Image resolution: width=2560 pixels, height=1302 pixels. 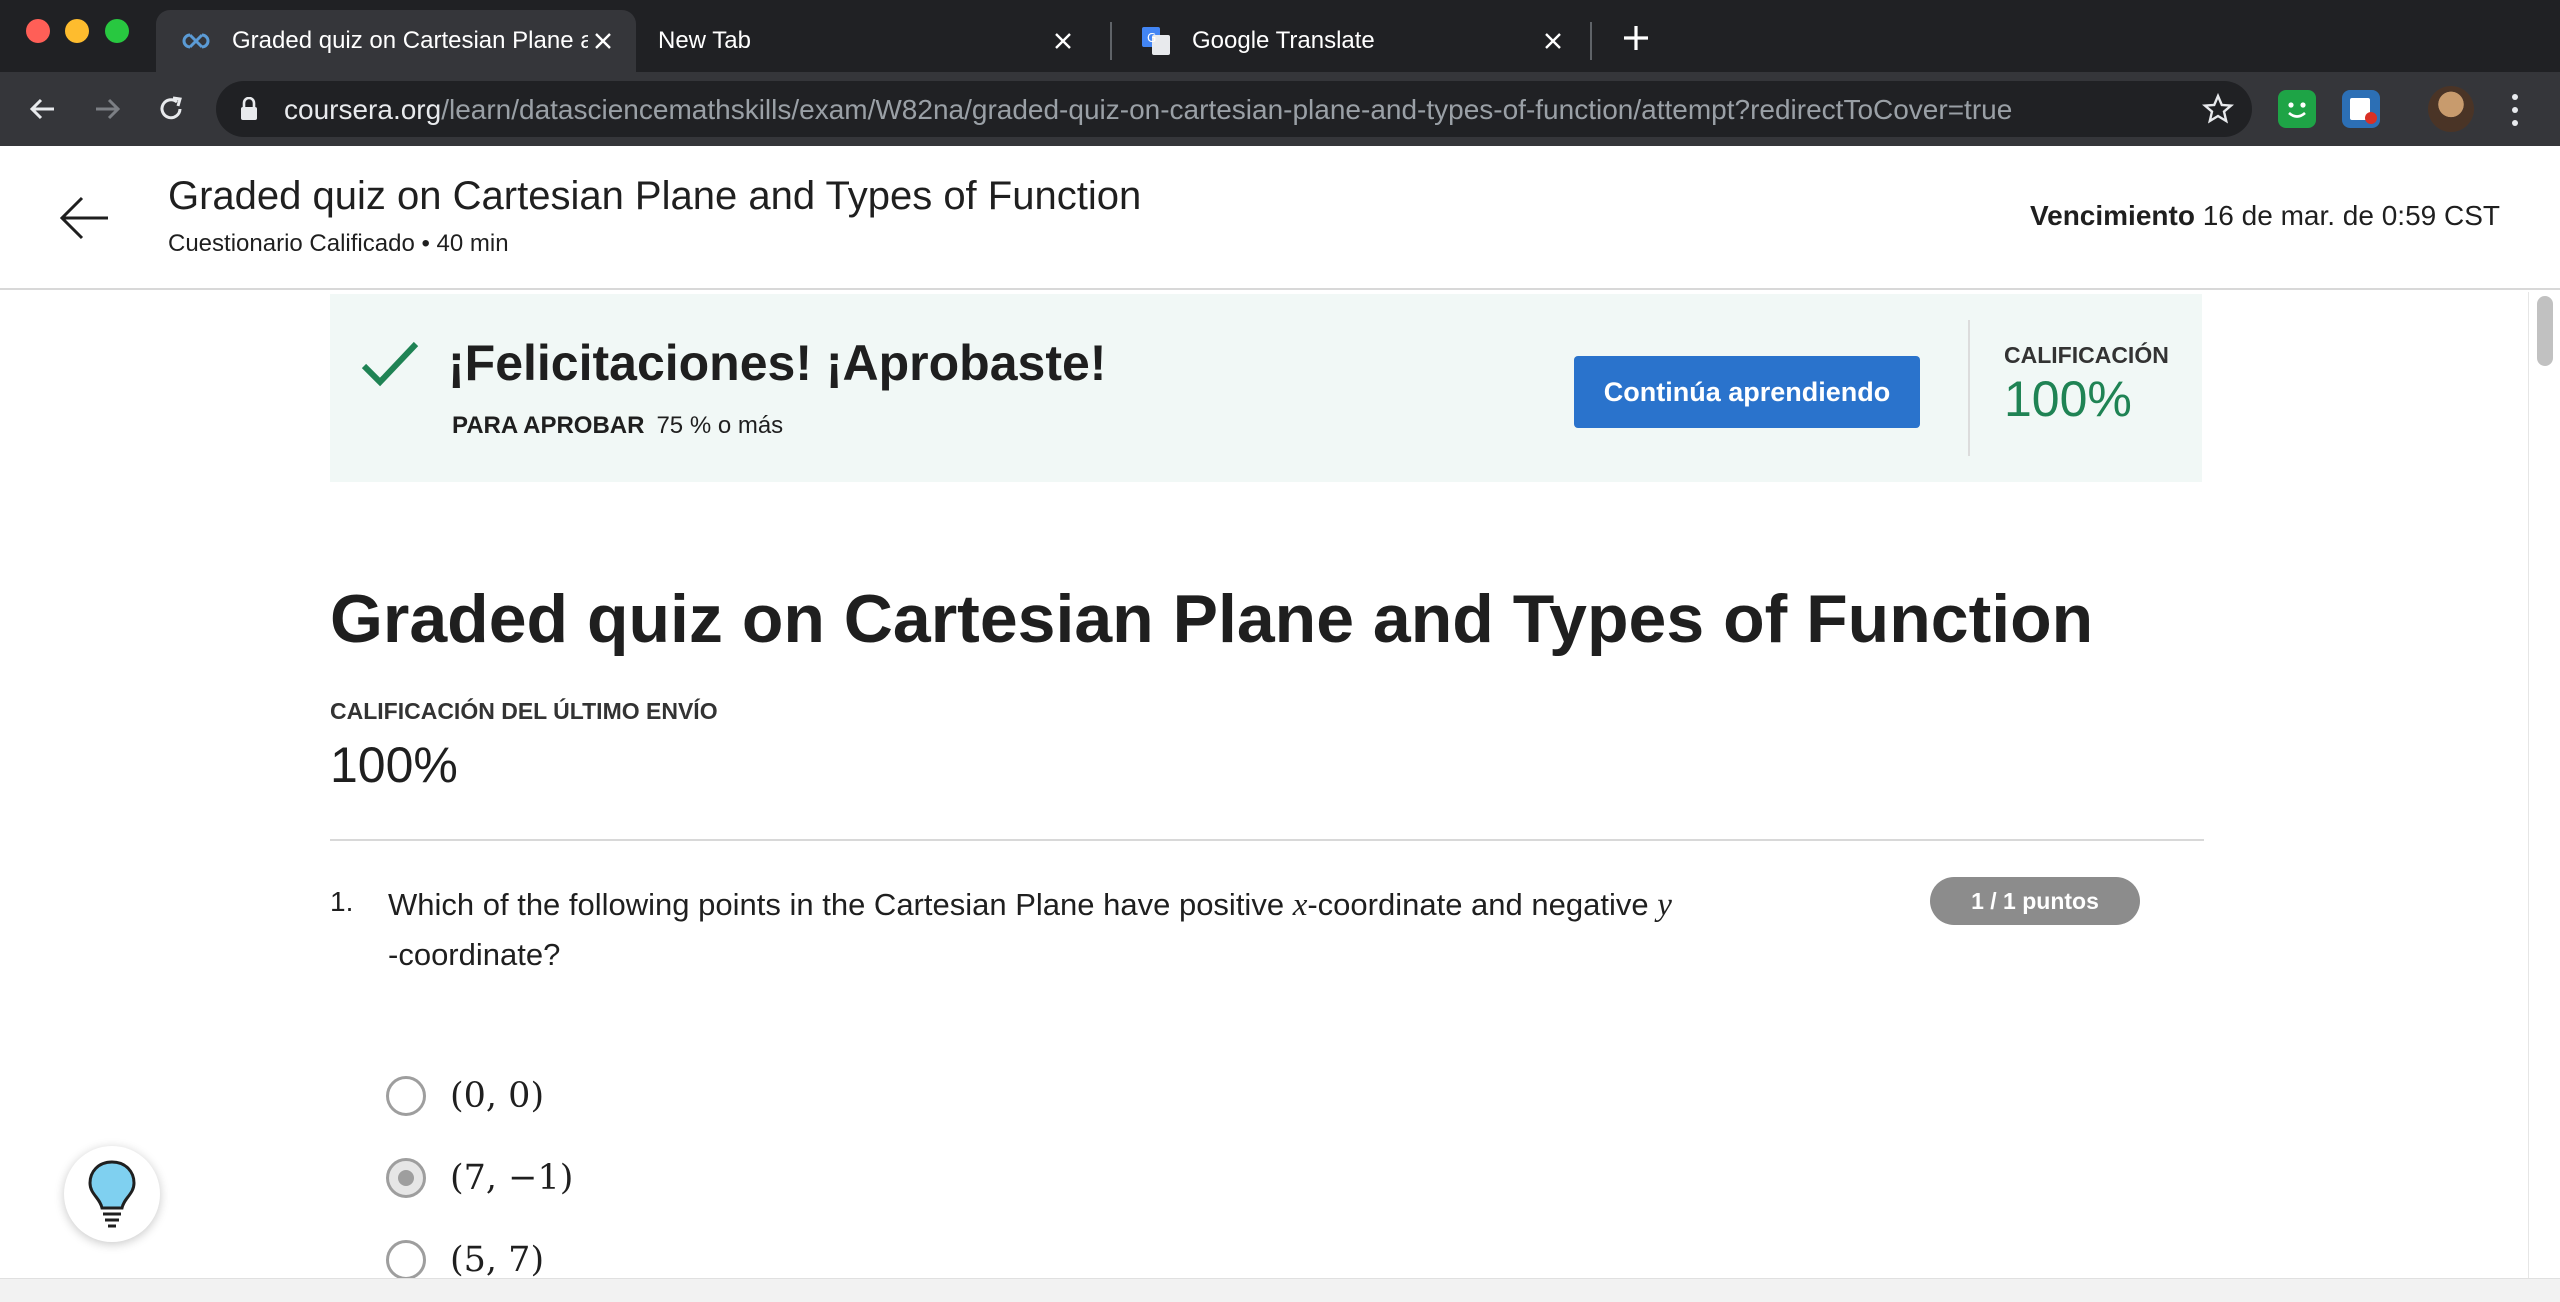 What do you see at coordinates (2297, 109) in the screenshot?
I see `extension-smile-icon` at bounding box center [2297, 109].